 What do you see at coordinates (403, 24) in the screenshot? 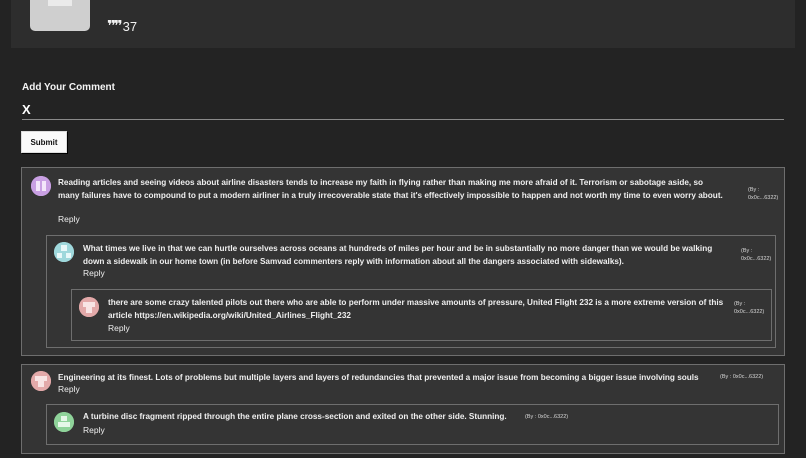
I see `post-card: ❞❞ 37` at bounding box center [403, 24].